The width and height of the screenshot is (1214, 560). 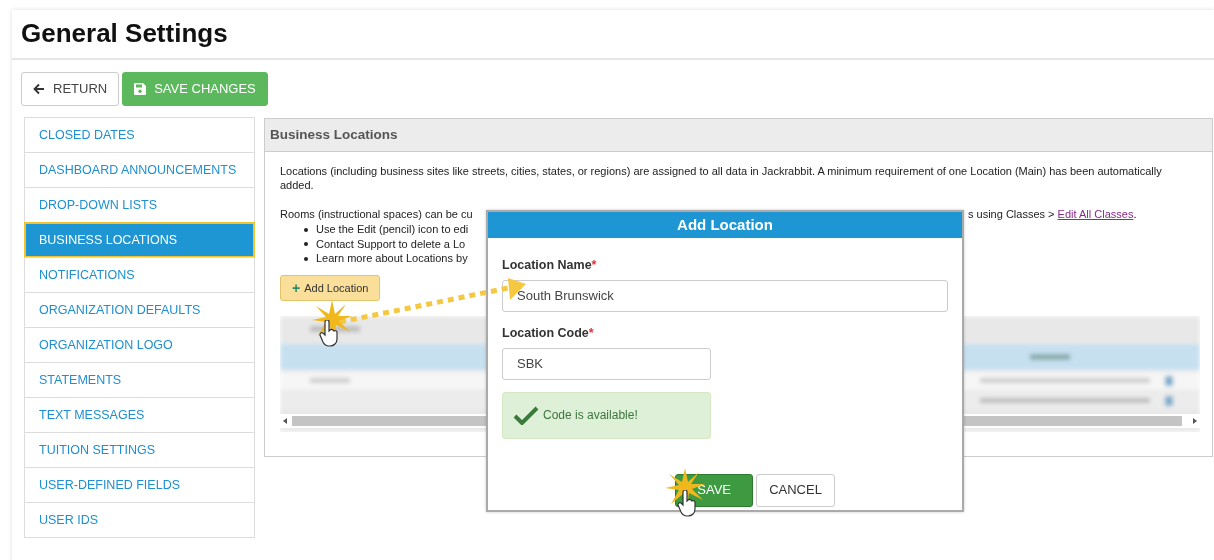 What do you see at coordinates (392, 258) in the screenshot?
I see `bullet-text: Learn more about Locations by` at bounding box center [392, 258].